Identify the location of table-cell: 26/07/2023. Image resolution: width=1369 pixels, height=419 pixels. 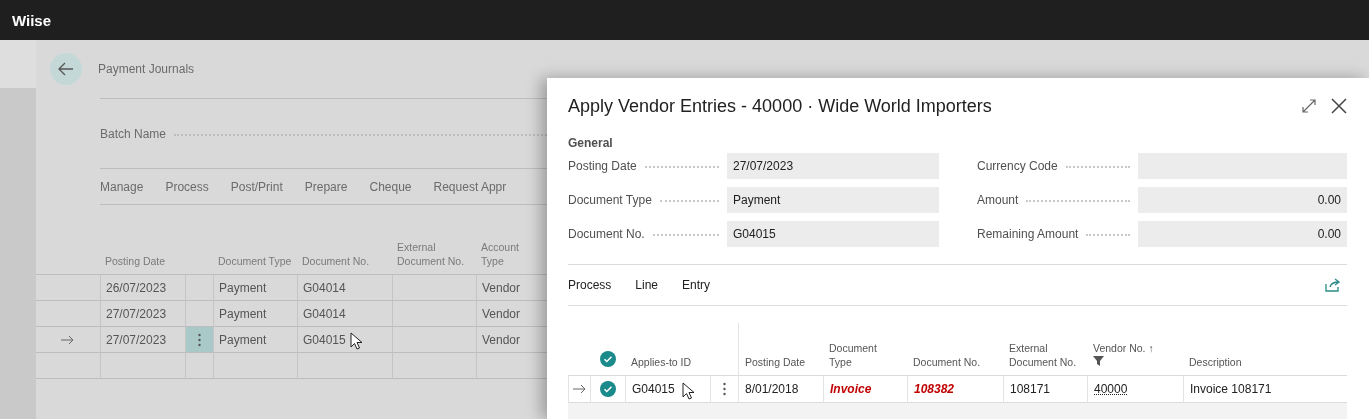
(136, 287).